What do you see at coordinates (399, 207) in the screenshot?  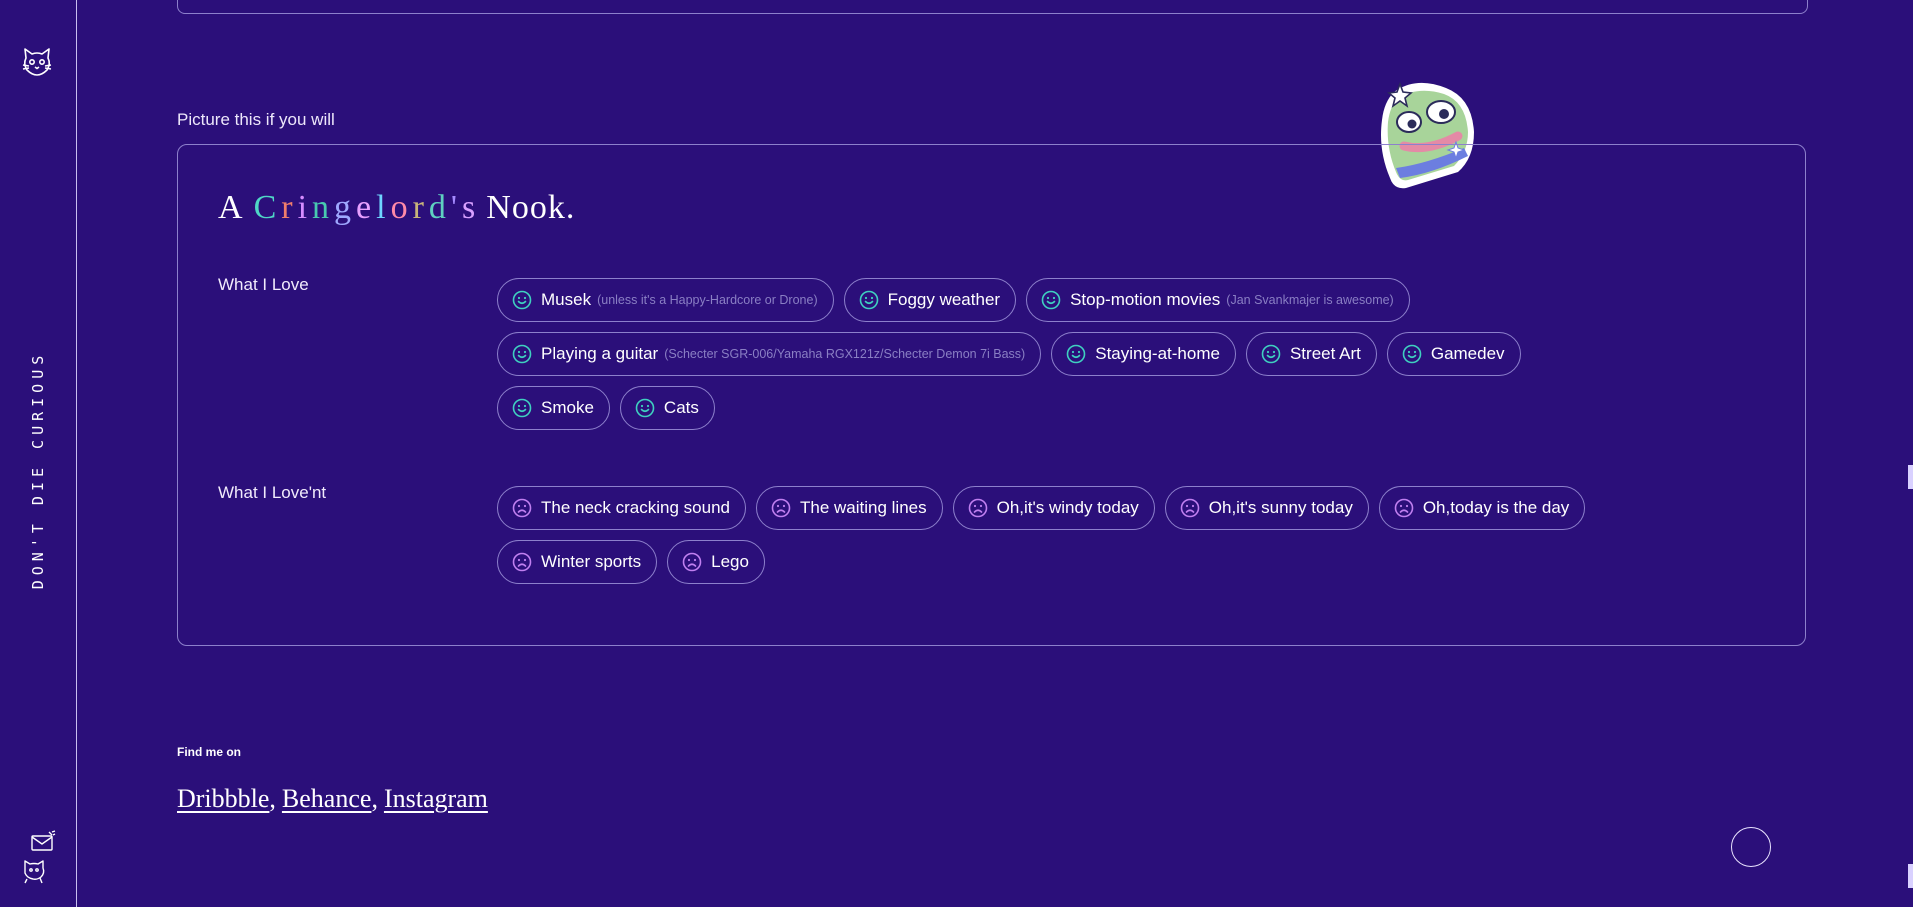 I see `title-letter: o` at bounding box center [399, 207].